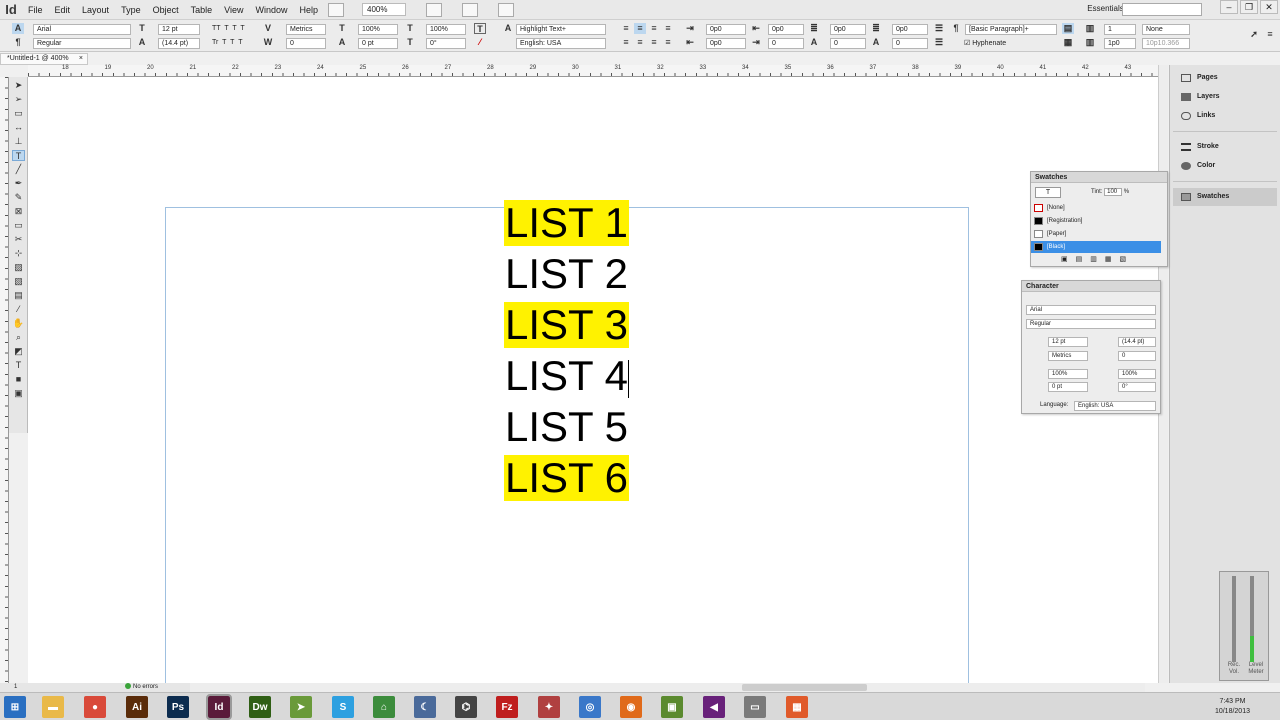  I want to click on taskbar-minecraft-icon: ▣, so click(672, 707).